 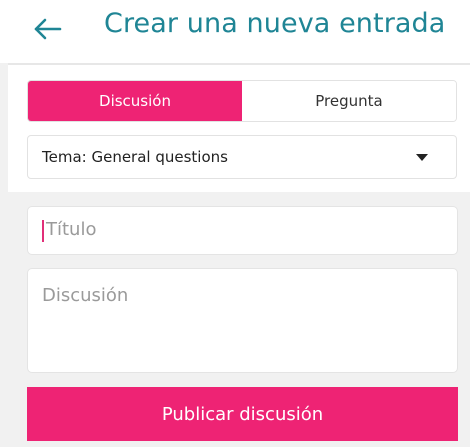 What do you see at coordinates (85, 295) in the screenshot?
I see `body-placeholder: Discusión` at bounding box center [85, 295].